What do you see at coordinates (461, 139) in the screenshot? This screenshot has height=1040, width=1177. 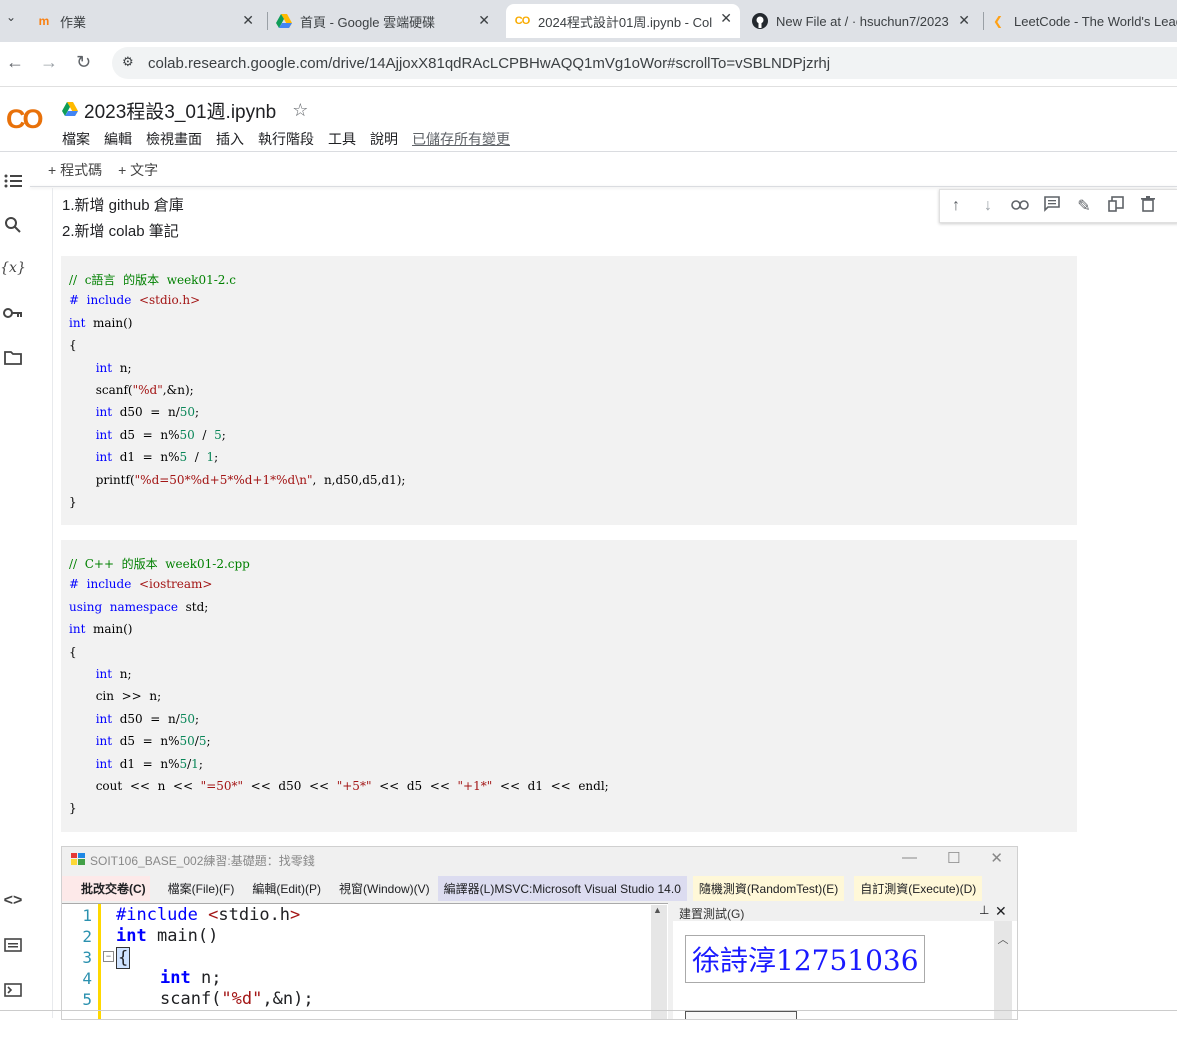 I see `save-status: 已儲存所有變更` at bounding box center [461, 139].